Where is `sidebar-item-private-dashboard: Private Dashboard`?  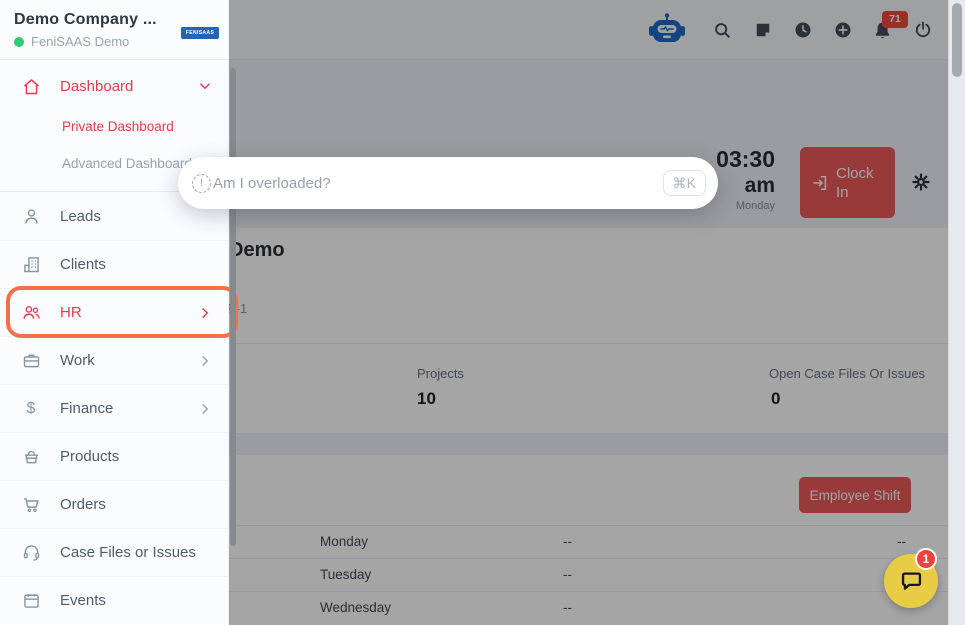 sidebar-item-private-dashboard: Private Dashboard is located at coordinates (114, 126).